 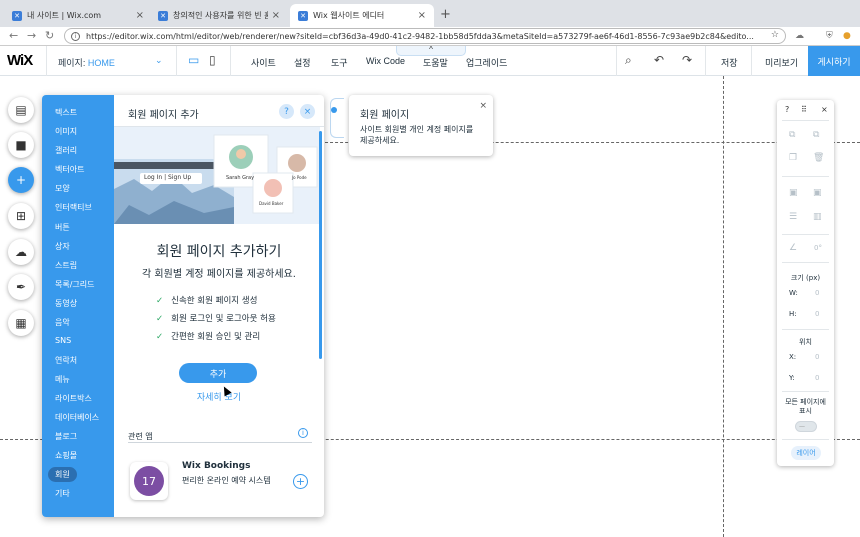 What do you see at coordinates (62, 188) in the screenshot?
I see `category-item: 모양` at bounding box center [62, 188].